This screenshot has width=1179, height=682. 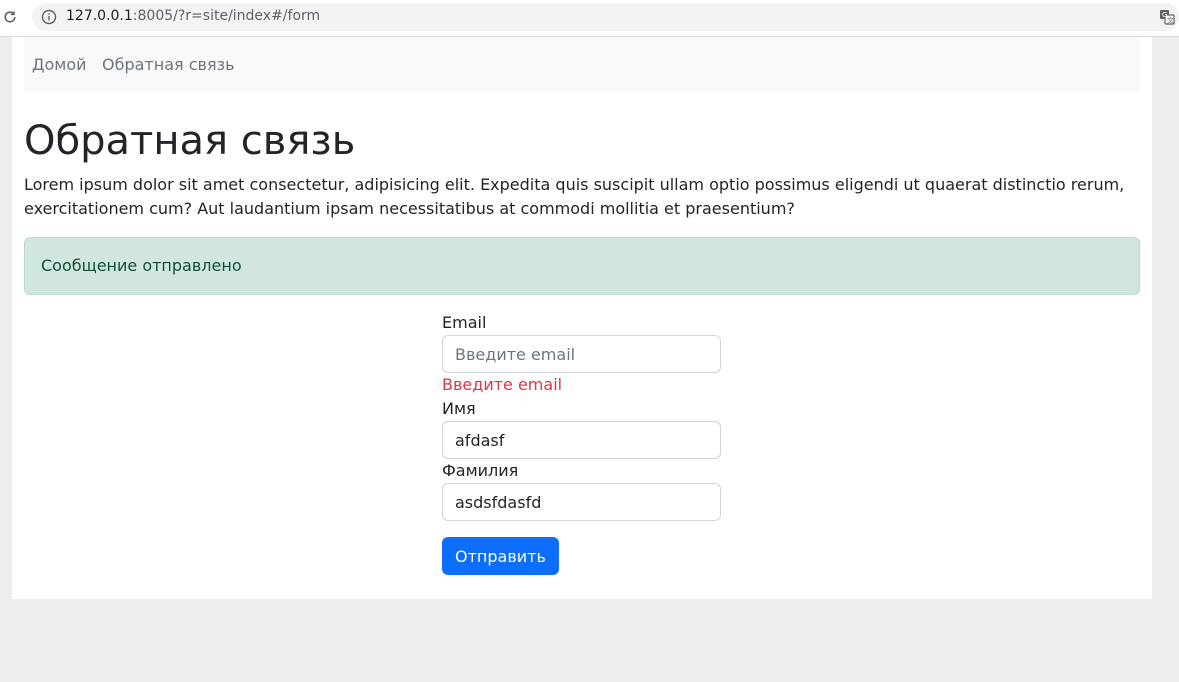 What do you see at coordinates (226, 16) in the screenshot?
I see `url-path: :8005/?r=site/index#/form` at bounding box center [226, 16].